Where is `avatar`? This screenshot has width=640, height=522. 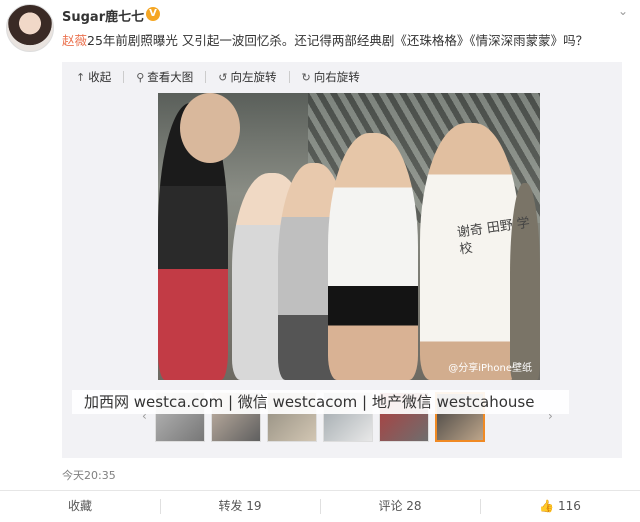 avatar is located at coordinates (30, 28).